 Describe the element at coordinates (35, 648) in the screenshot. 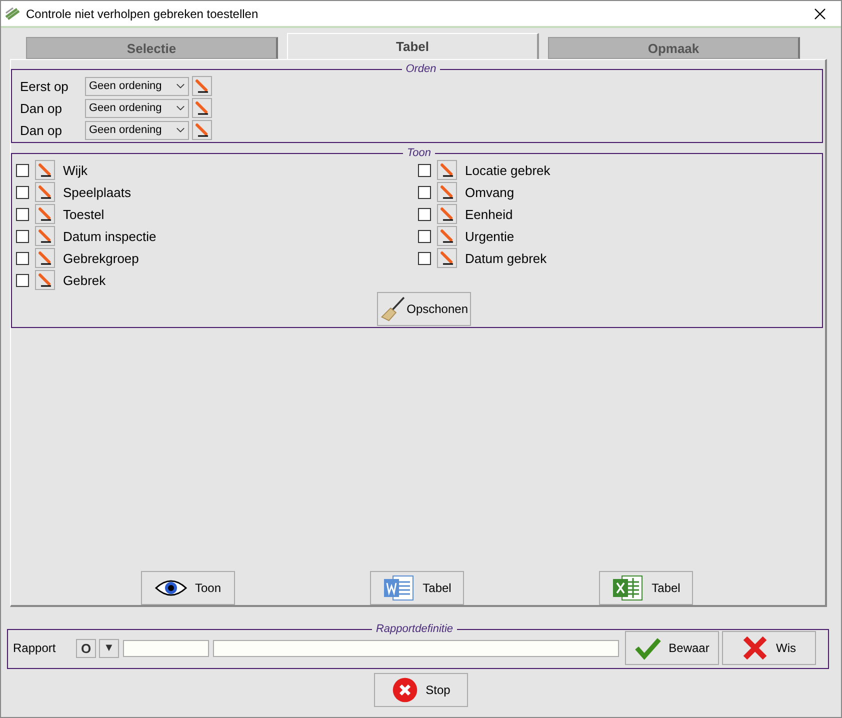

I see `report-label: Rapport` at that location.